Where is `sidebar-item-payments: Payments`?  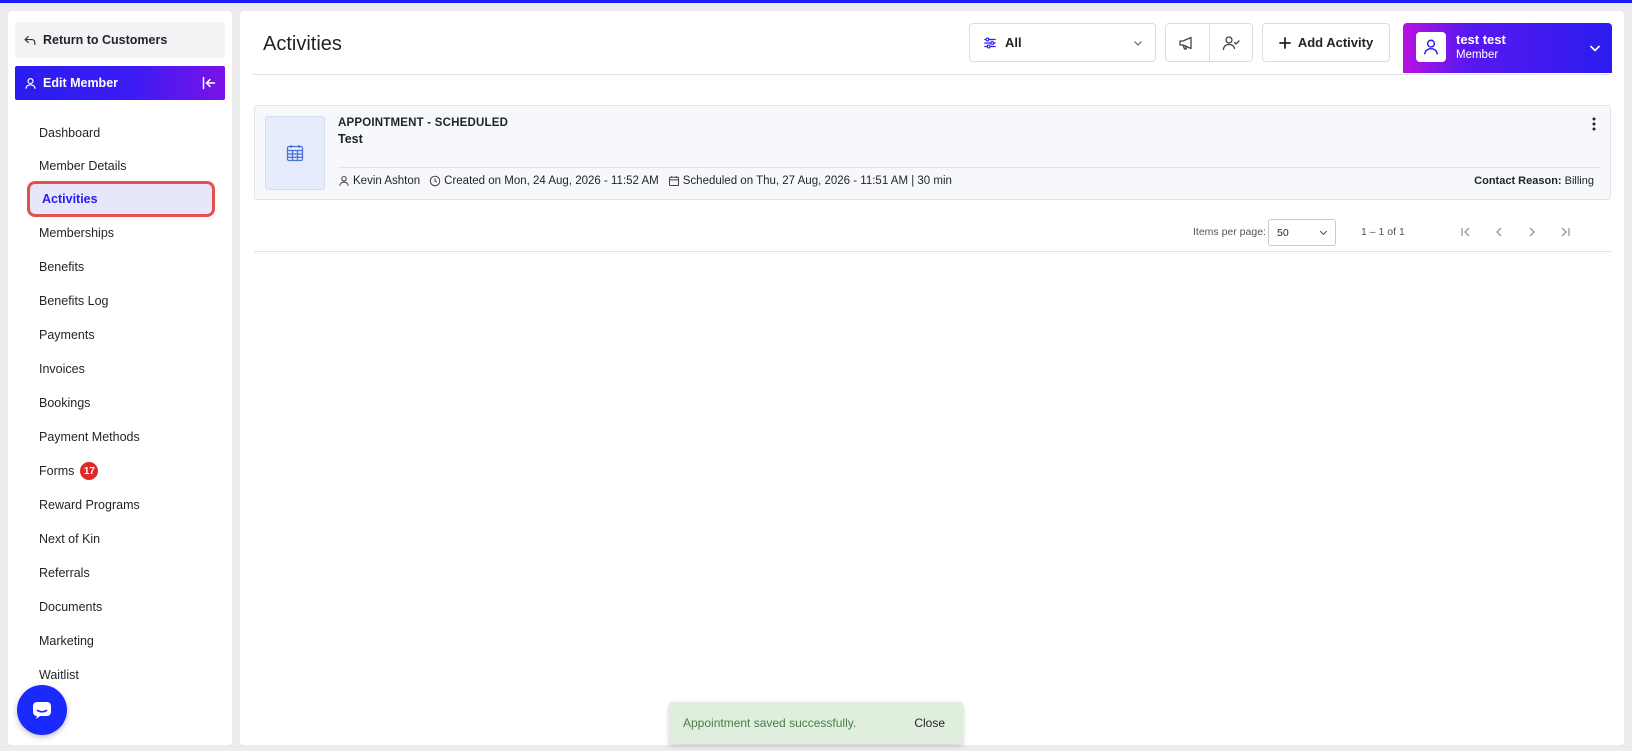
sidebar-item-payments: Payments is located at coordinates (67, 335).